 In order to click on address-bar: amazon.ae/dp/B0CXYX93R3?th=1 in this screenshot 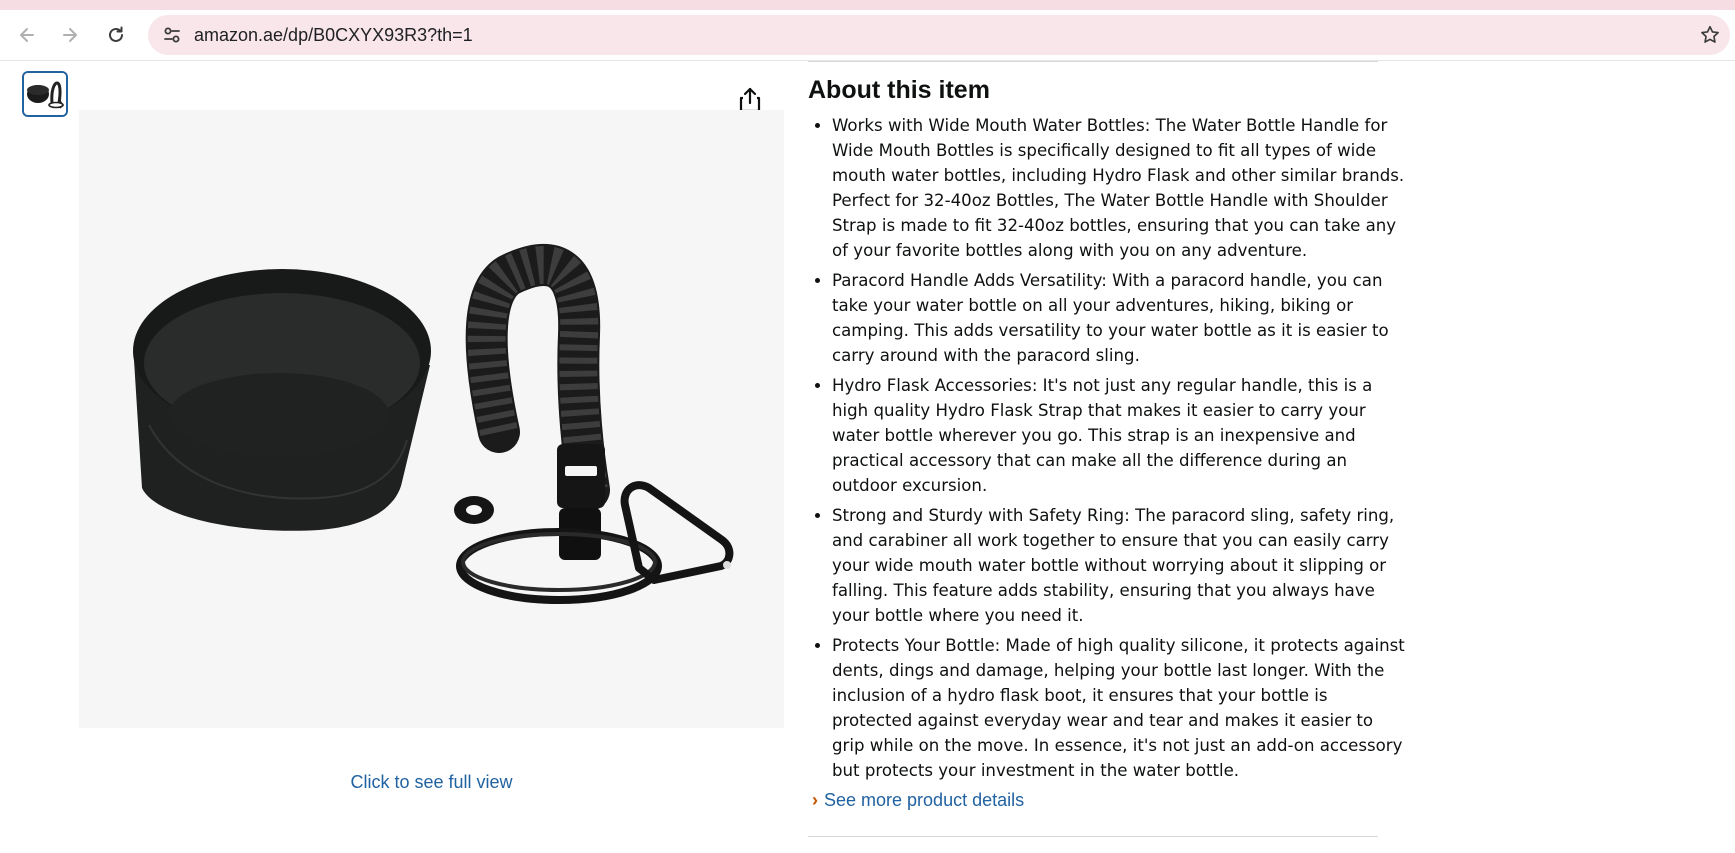, I will do `click(939, 35)`.